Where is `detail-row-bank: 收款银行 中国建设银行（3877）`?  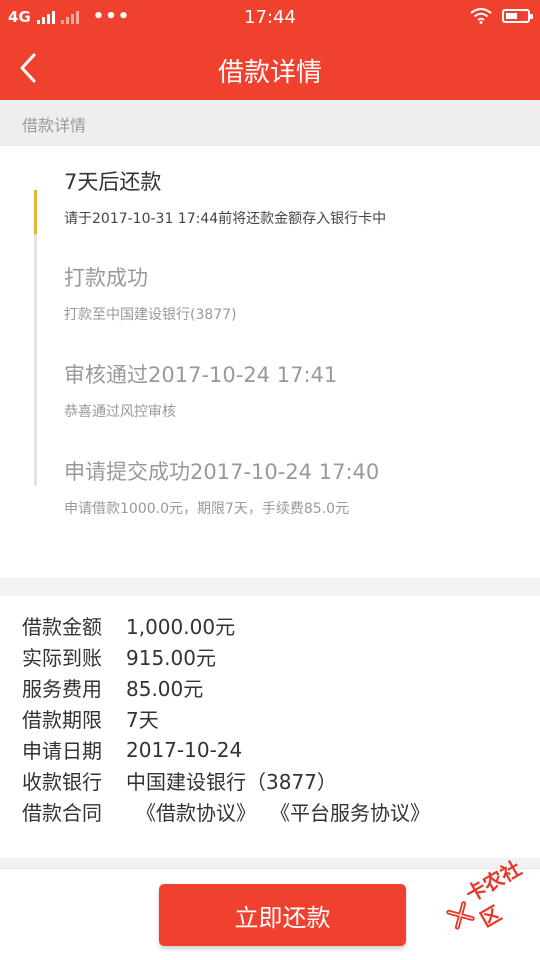 detail-row-bank: 收款银行 中国建设银行（3877） is located at coordinates (281, 780).